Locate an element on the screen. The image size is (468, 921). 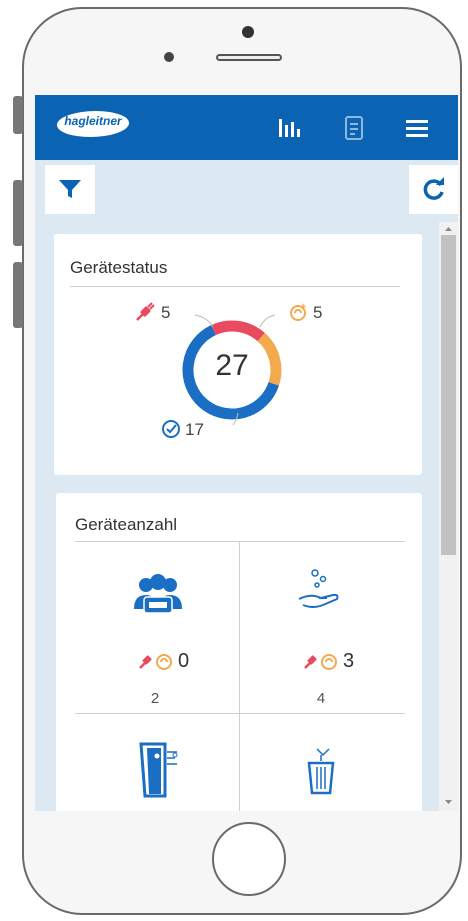
bar-chart-icon is located at coordinates (290, 128).